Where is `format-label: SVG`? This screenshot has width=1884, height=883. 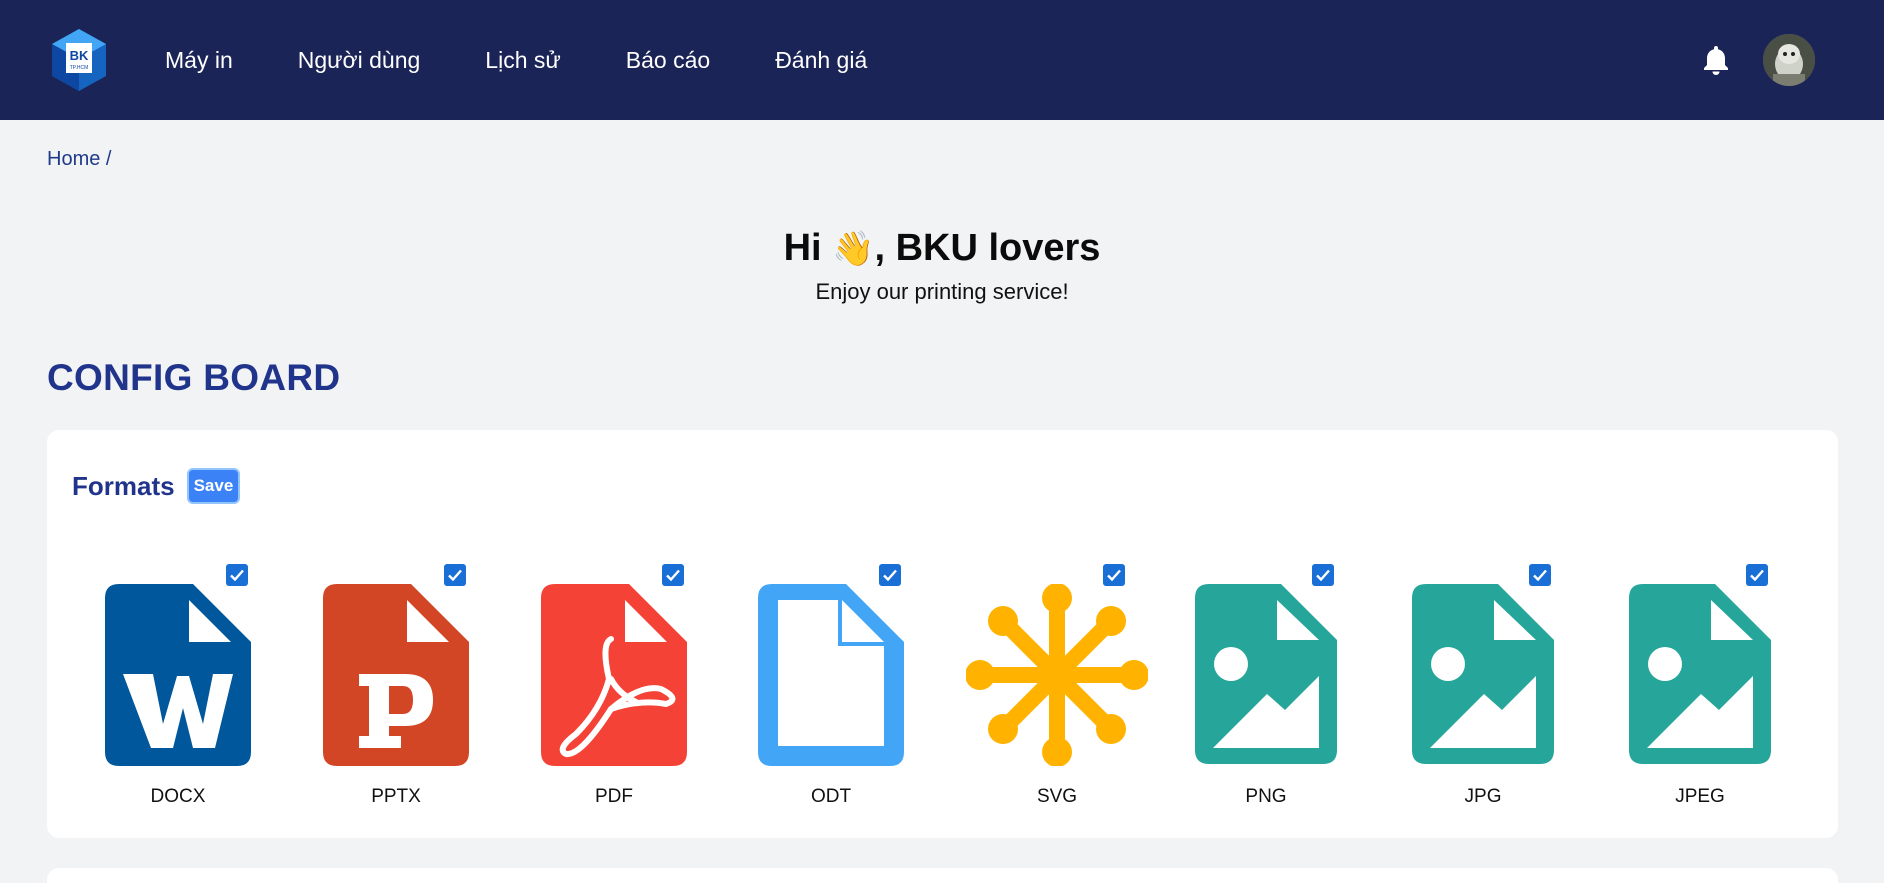
format-label: SVG is located at coordinates (1057, 796).